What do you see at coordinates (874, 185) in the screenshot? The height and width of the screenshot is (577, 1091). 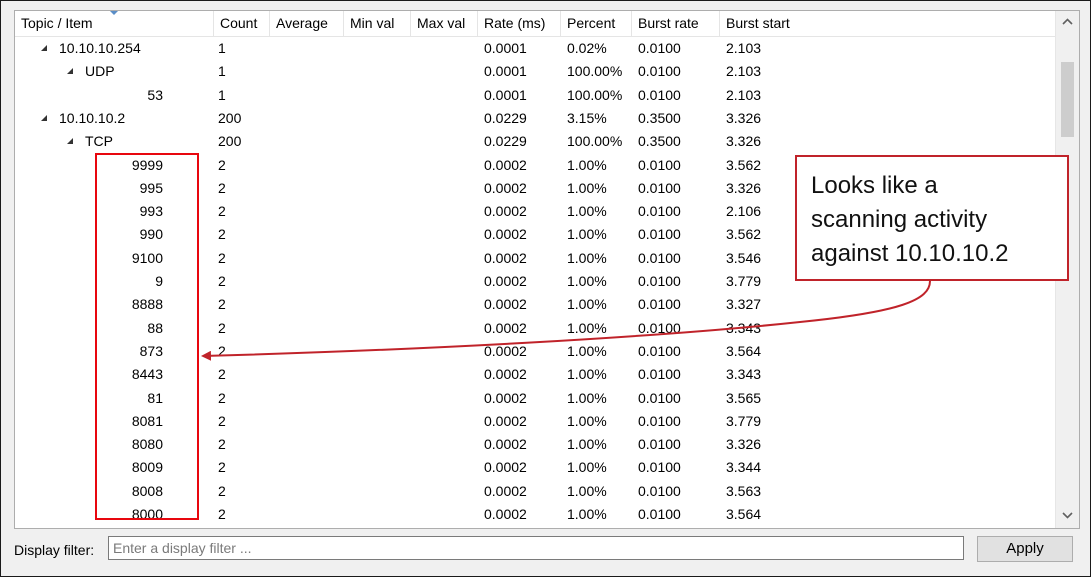 I see `callout-line: Looks like a` at bounding box center [874, 185].